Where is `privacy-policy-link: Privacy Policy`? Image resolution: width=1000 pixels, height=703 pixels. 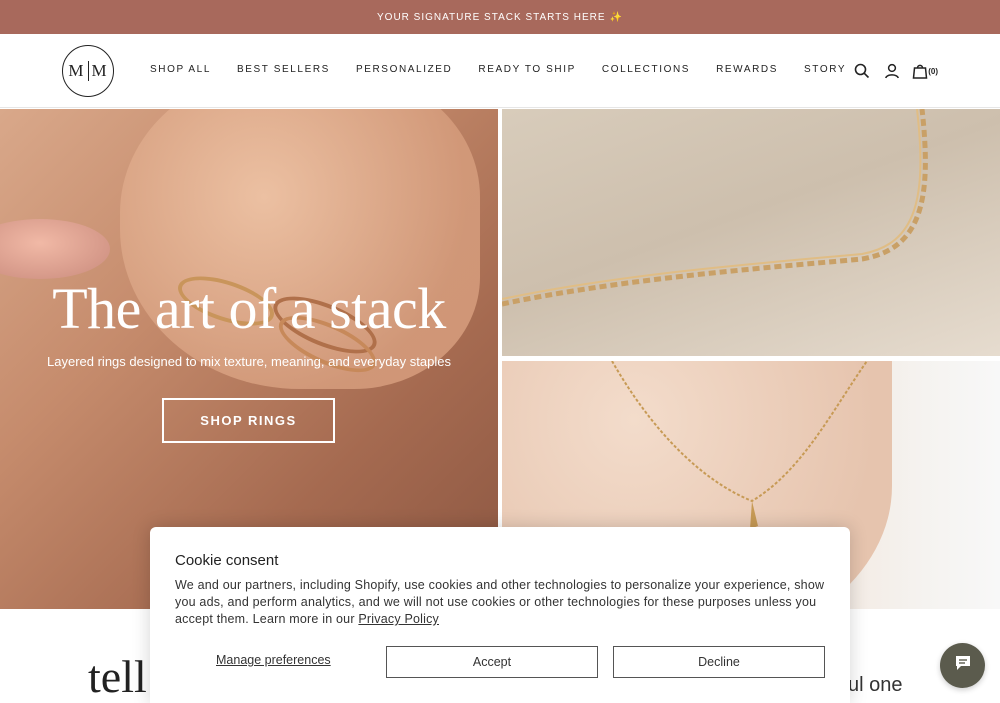 privacy-policy-link: Privacy Policy is located at coordinates (398, 619).